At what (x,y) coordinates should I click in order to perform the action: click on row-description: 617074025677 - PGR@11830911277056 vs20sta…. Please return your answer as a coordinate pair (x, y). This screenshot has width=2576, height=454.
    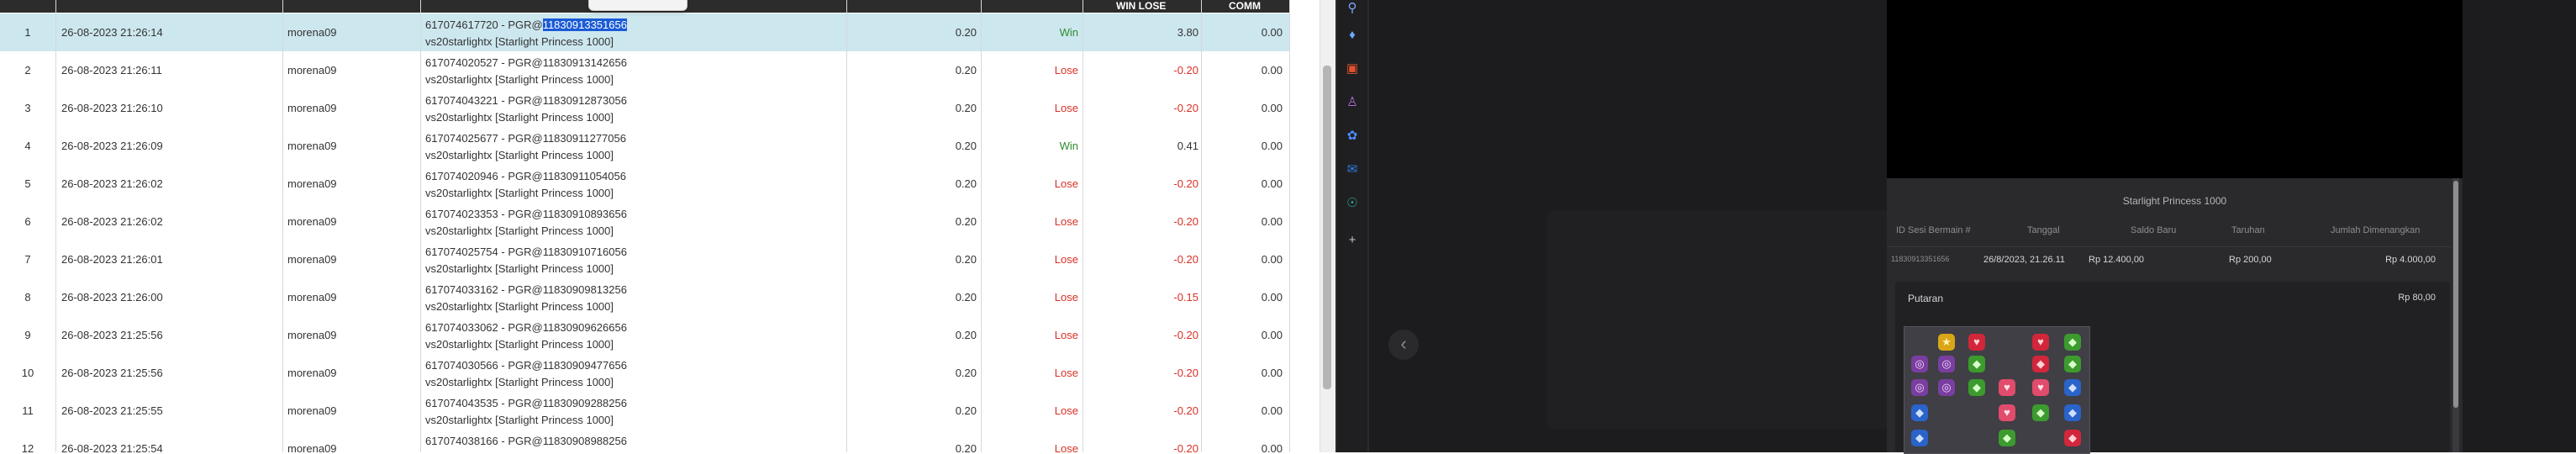
    Looking at the image, I should click on (525, 147).